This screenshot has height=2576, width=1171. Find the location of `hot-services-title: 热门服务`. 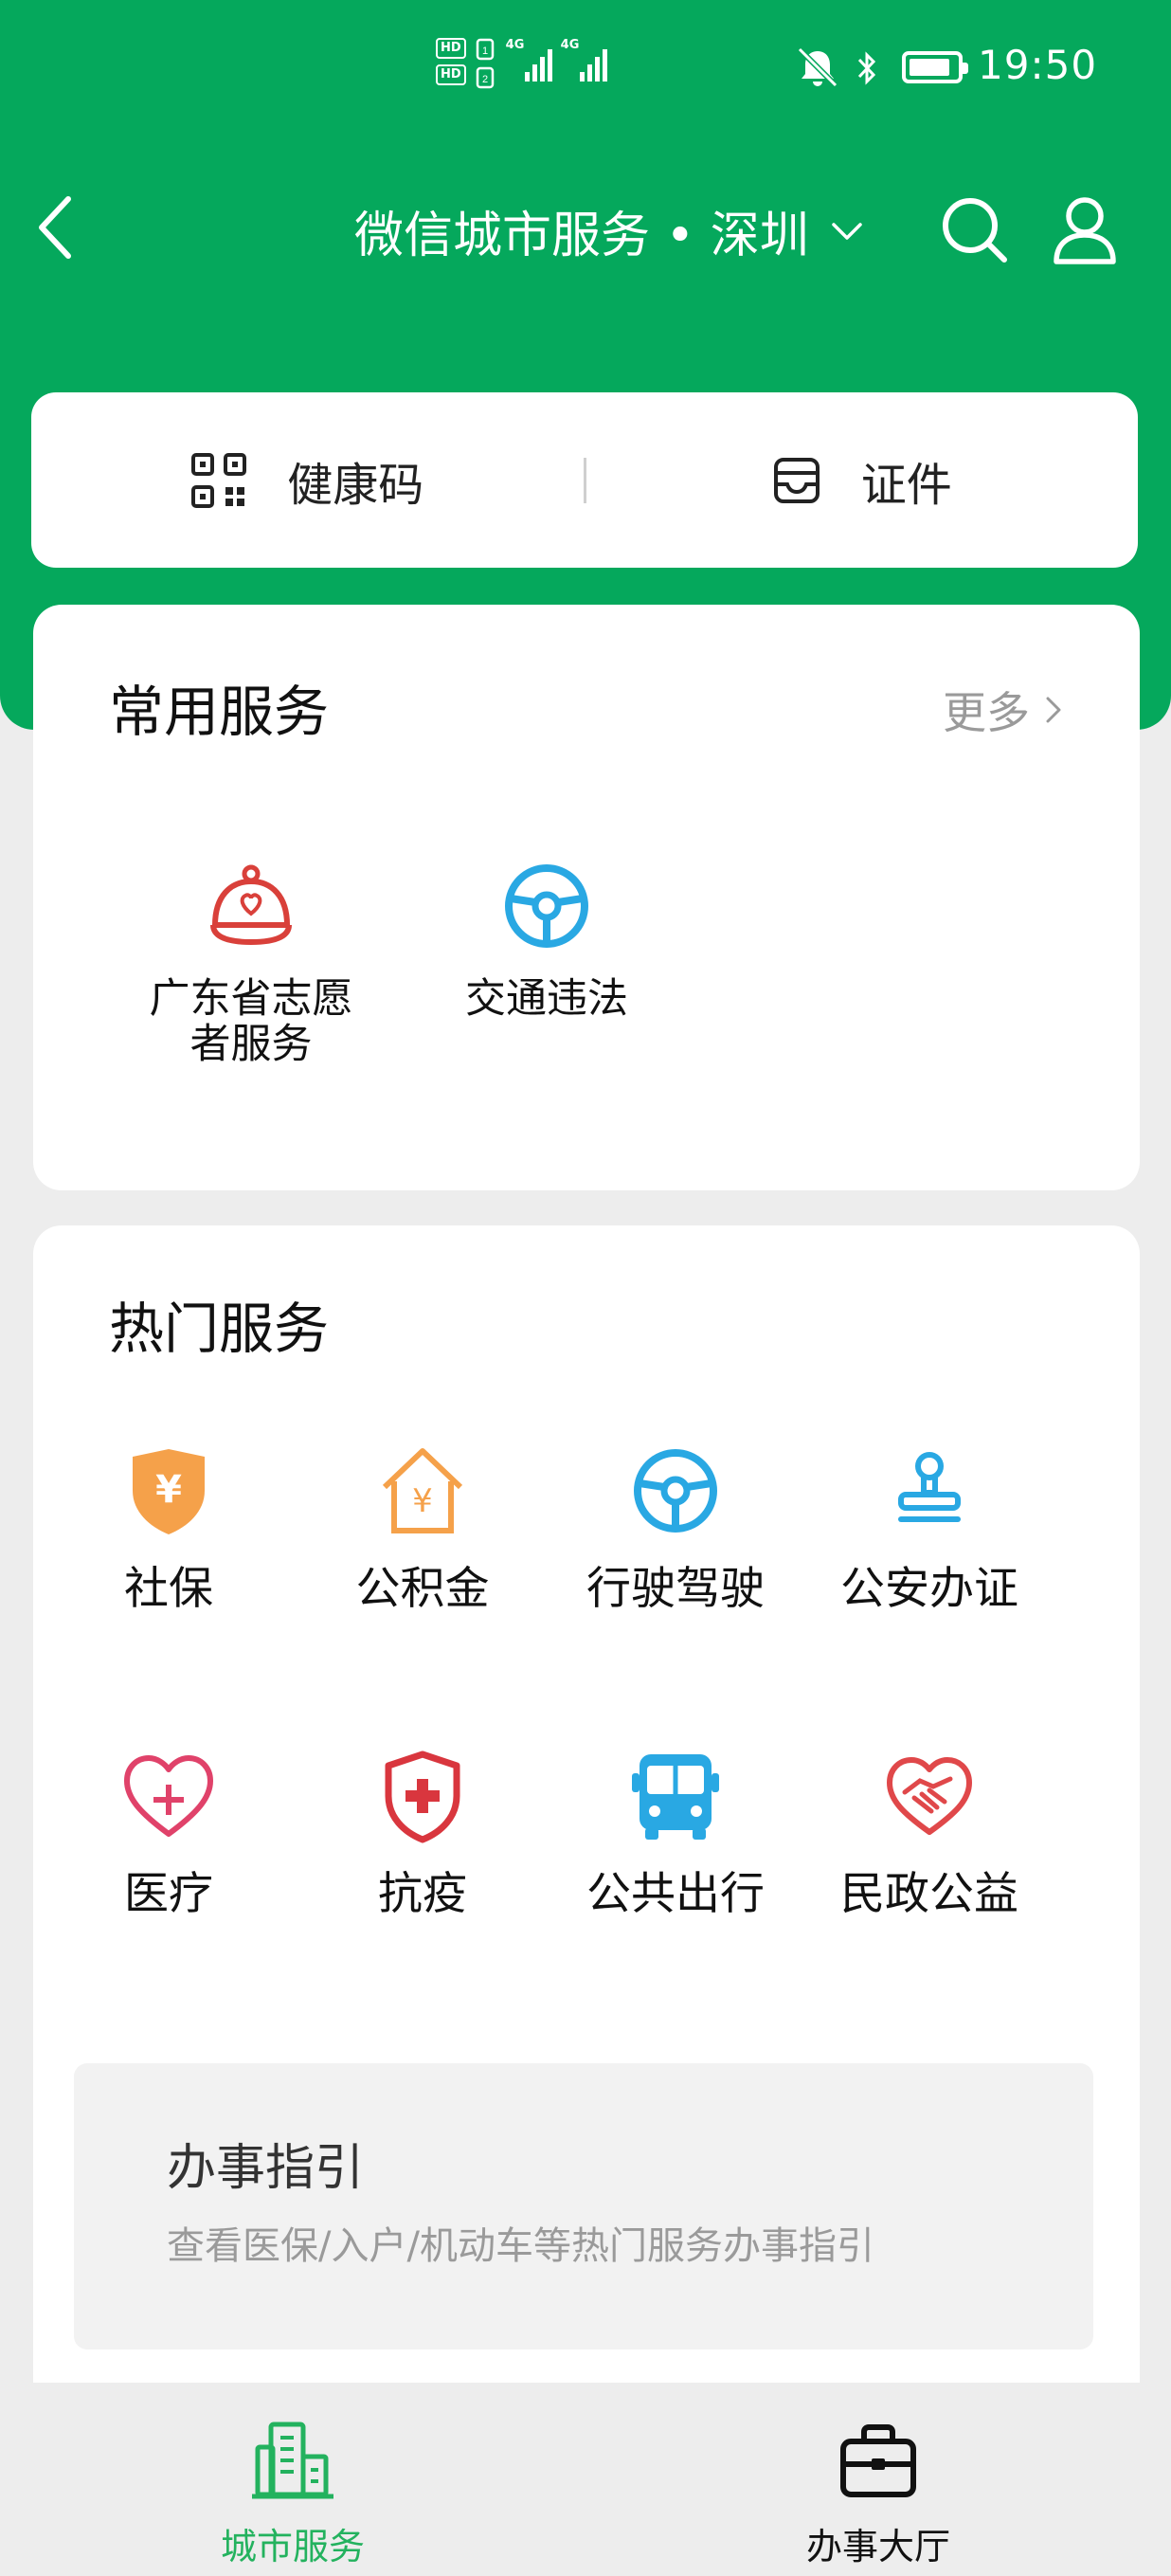

hot-services-title: 热门服务 is located at coordinates (219, 1329).